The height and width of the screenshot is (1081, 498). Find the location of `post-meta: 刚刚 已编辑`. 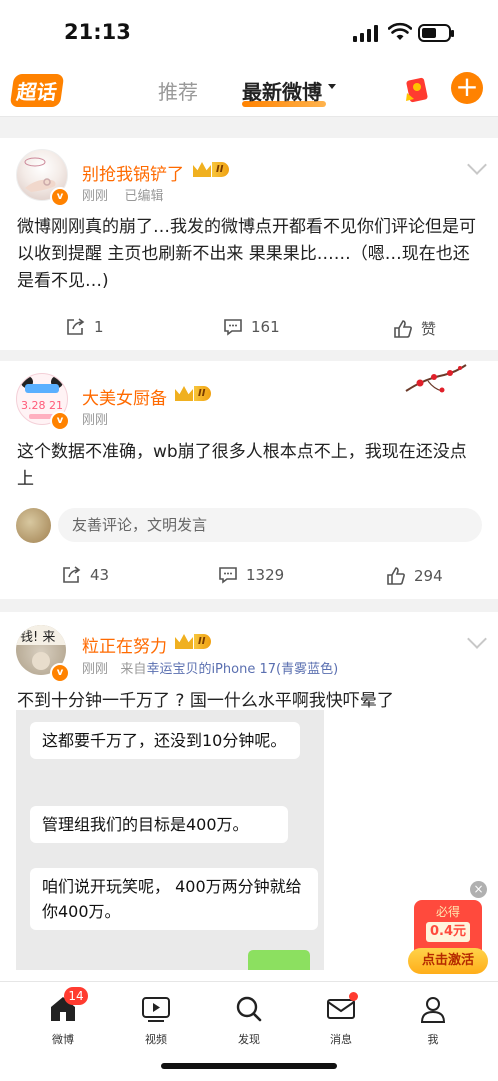

post-meta: 刚刚 已编辑 is located at coordinates (123, 196).